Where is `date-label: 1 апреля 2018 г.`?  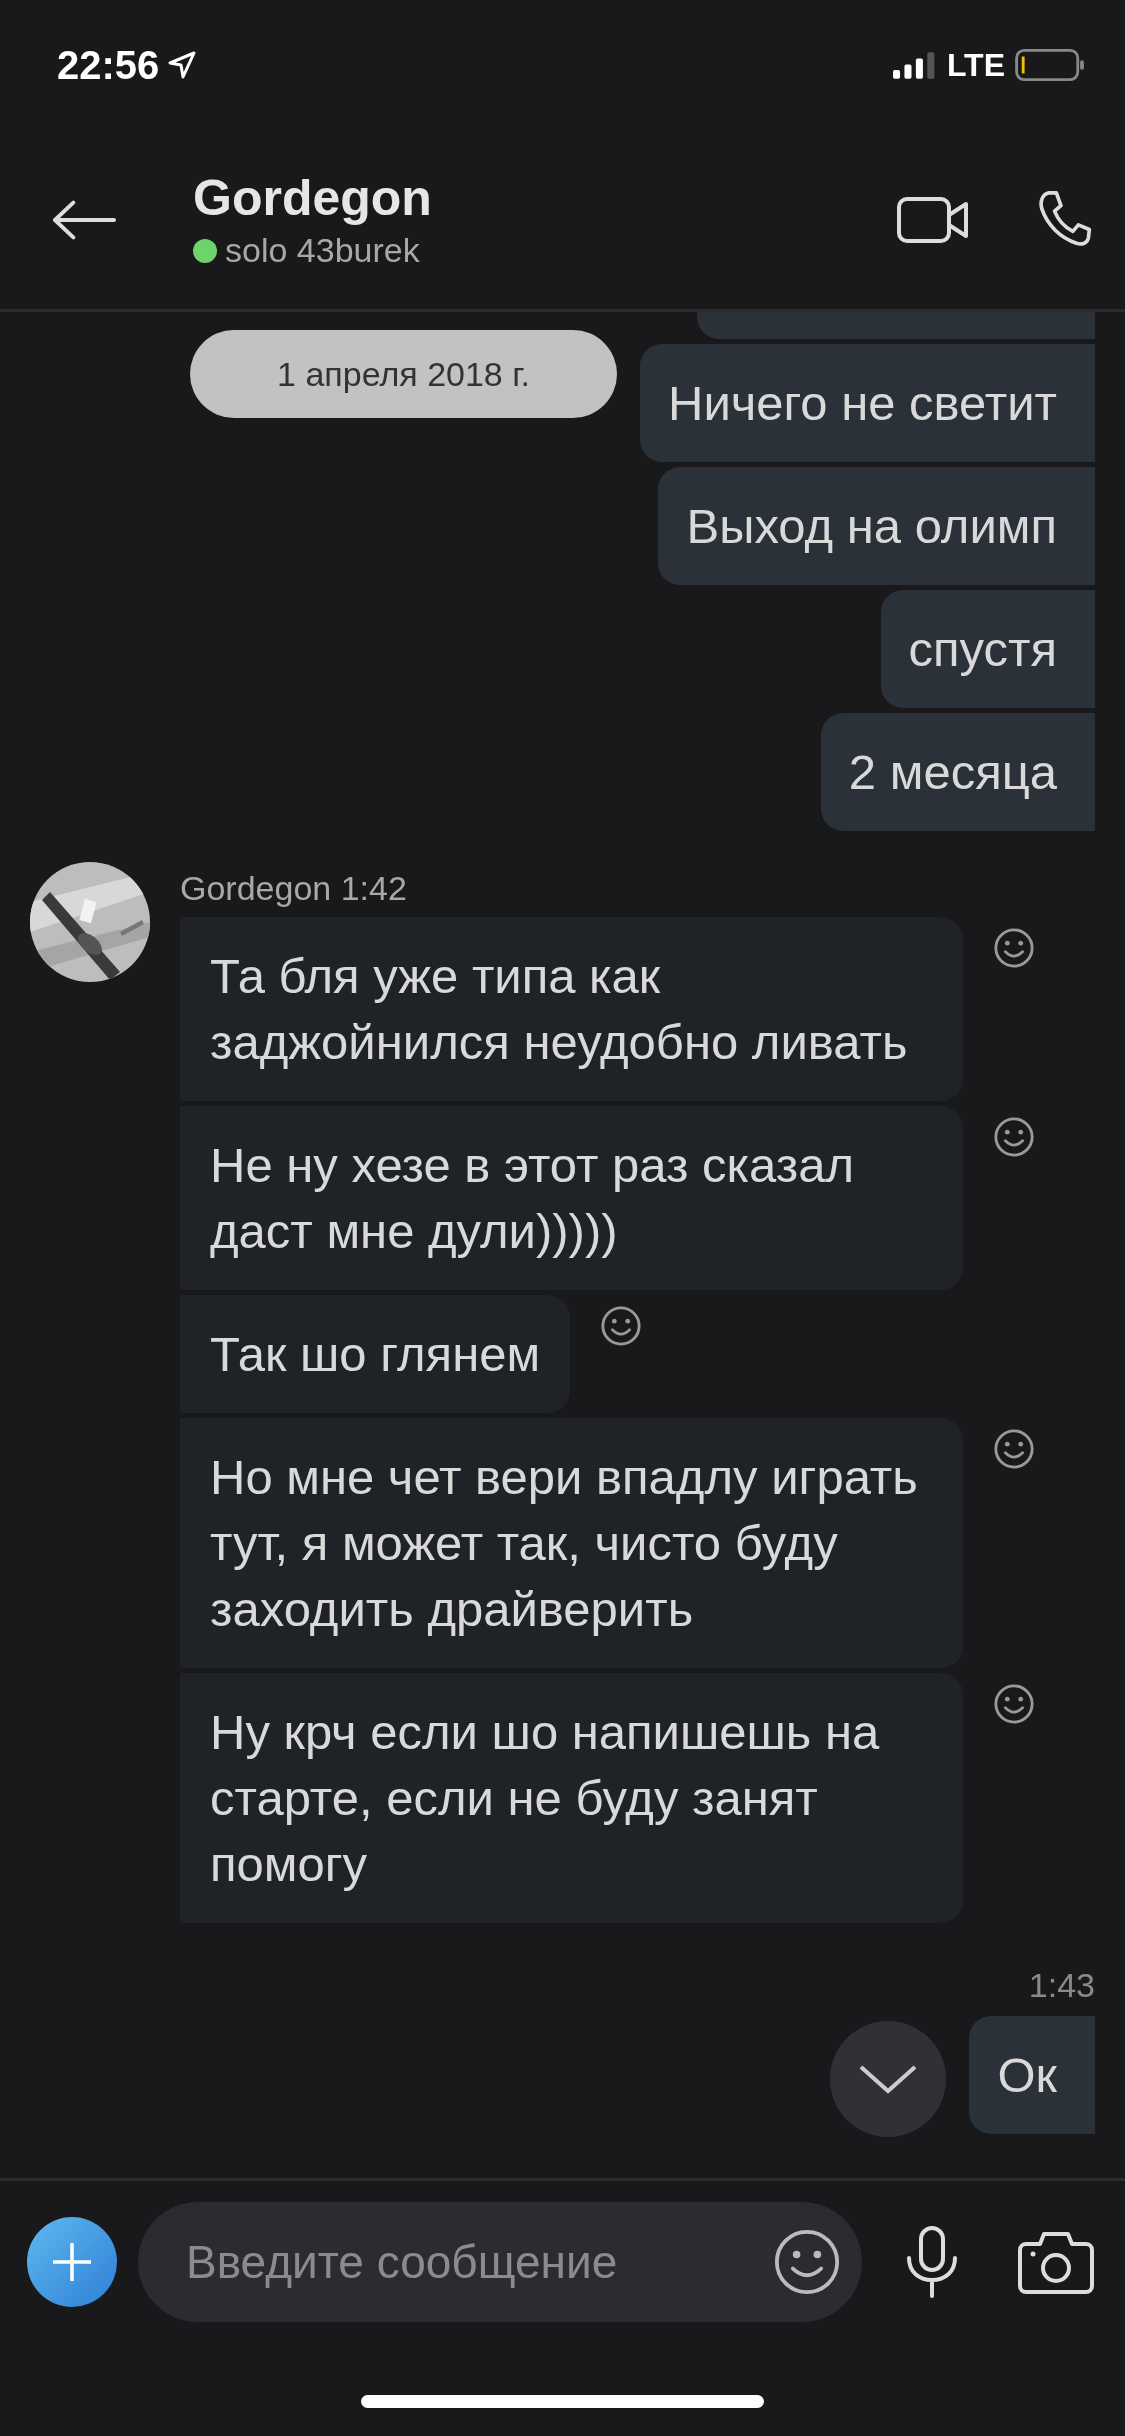 date-label: 1 апреля 2018 г. is located at coordinates (403, 374).